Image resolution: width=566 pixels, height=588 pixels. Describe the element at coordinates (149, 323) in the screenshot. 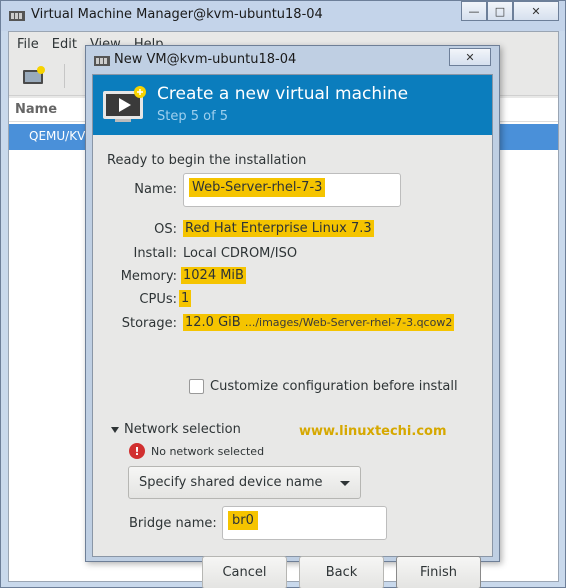

I see `storage-label: Storage:` at that location.